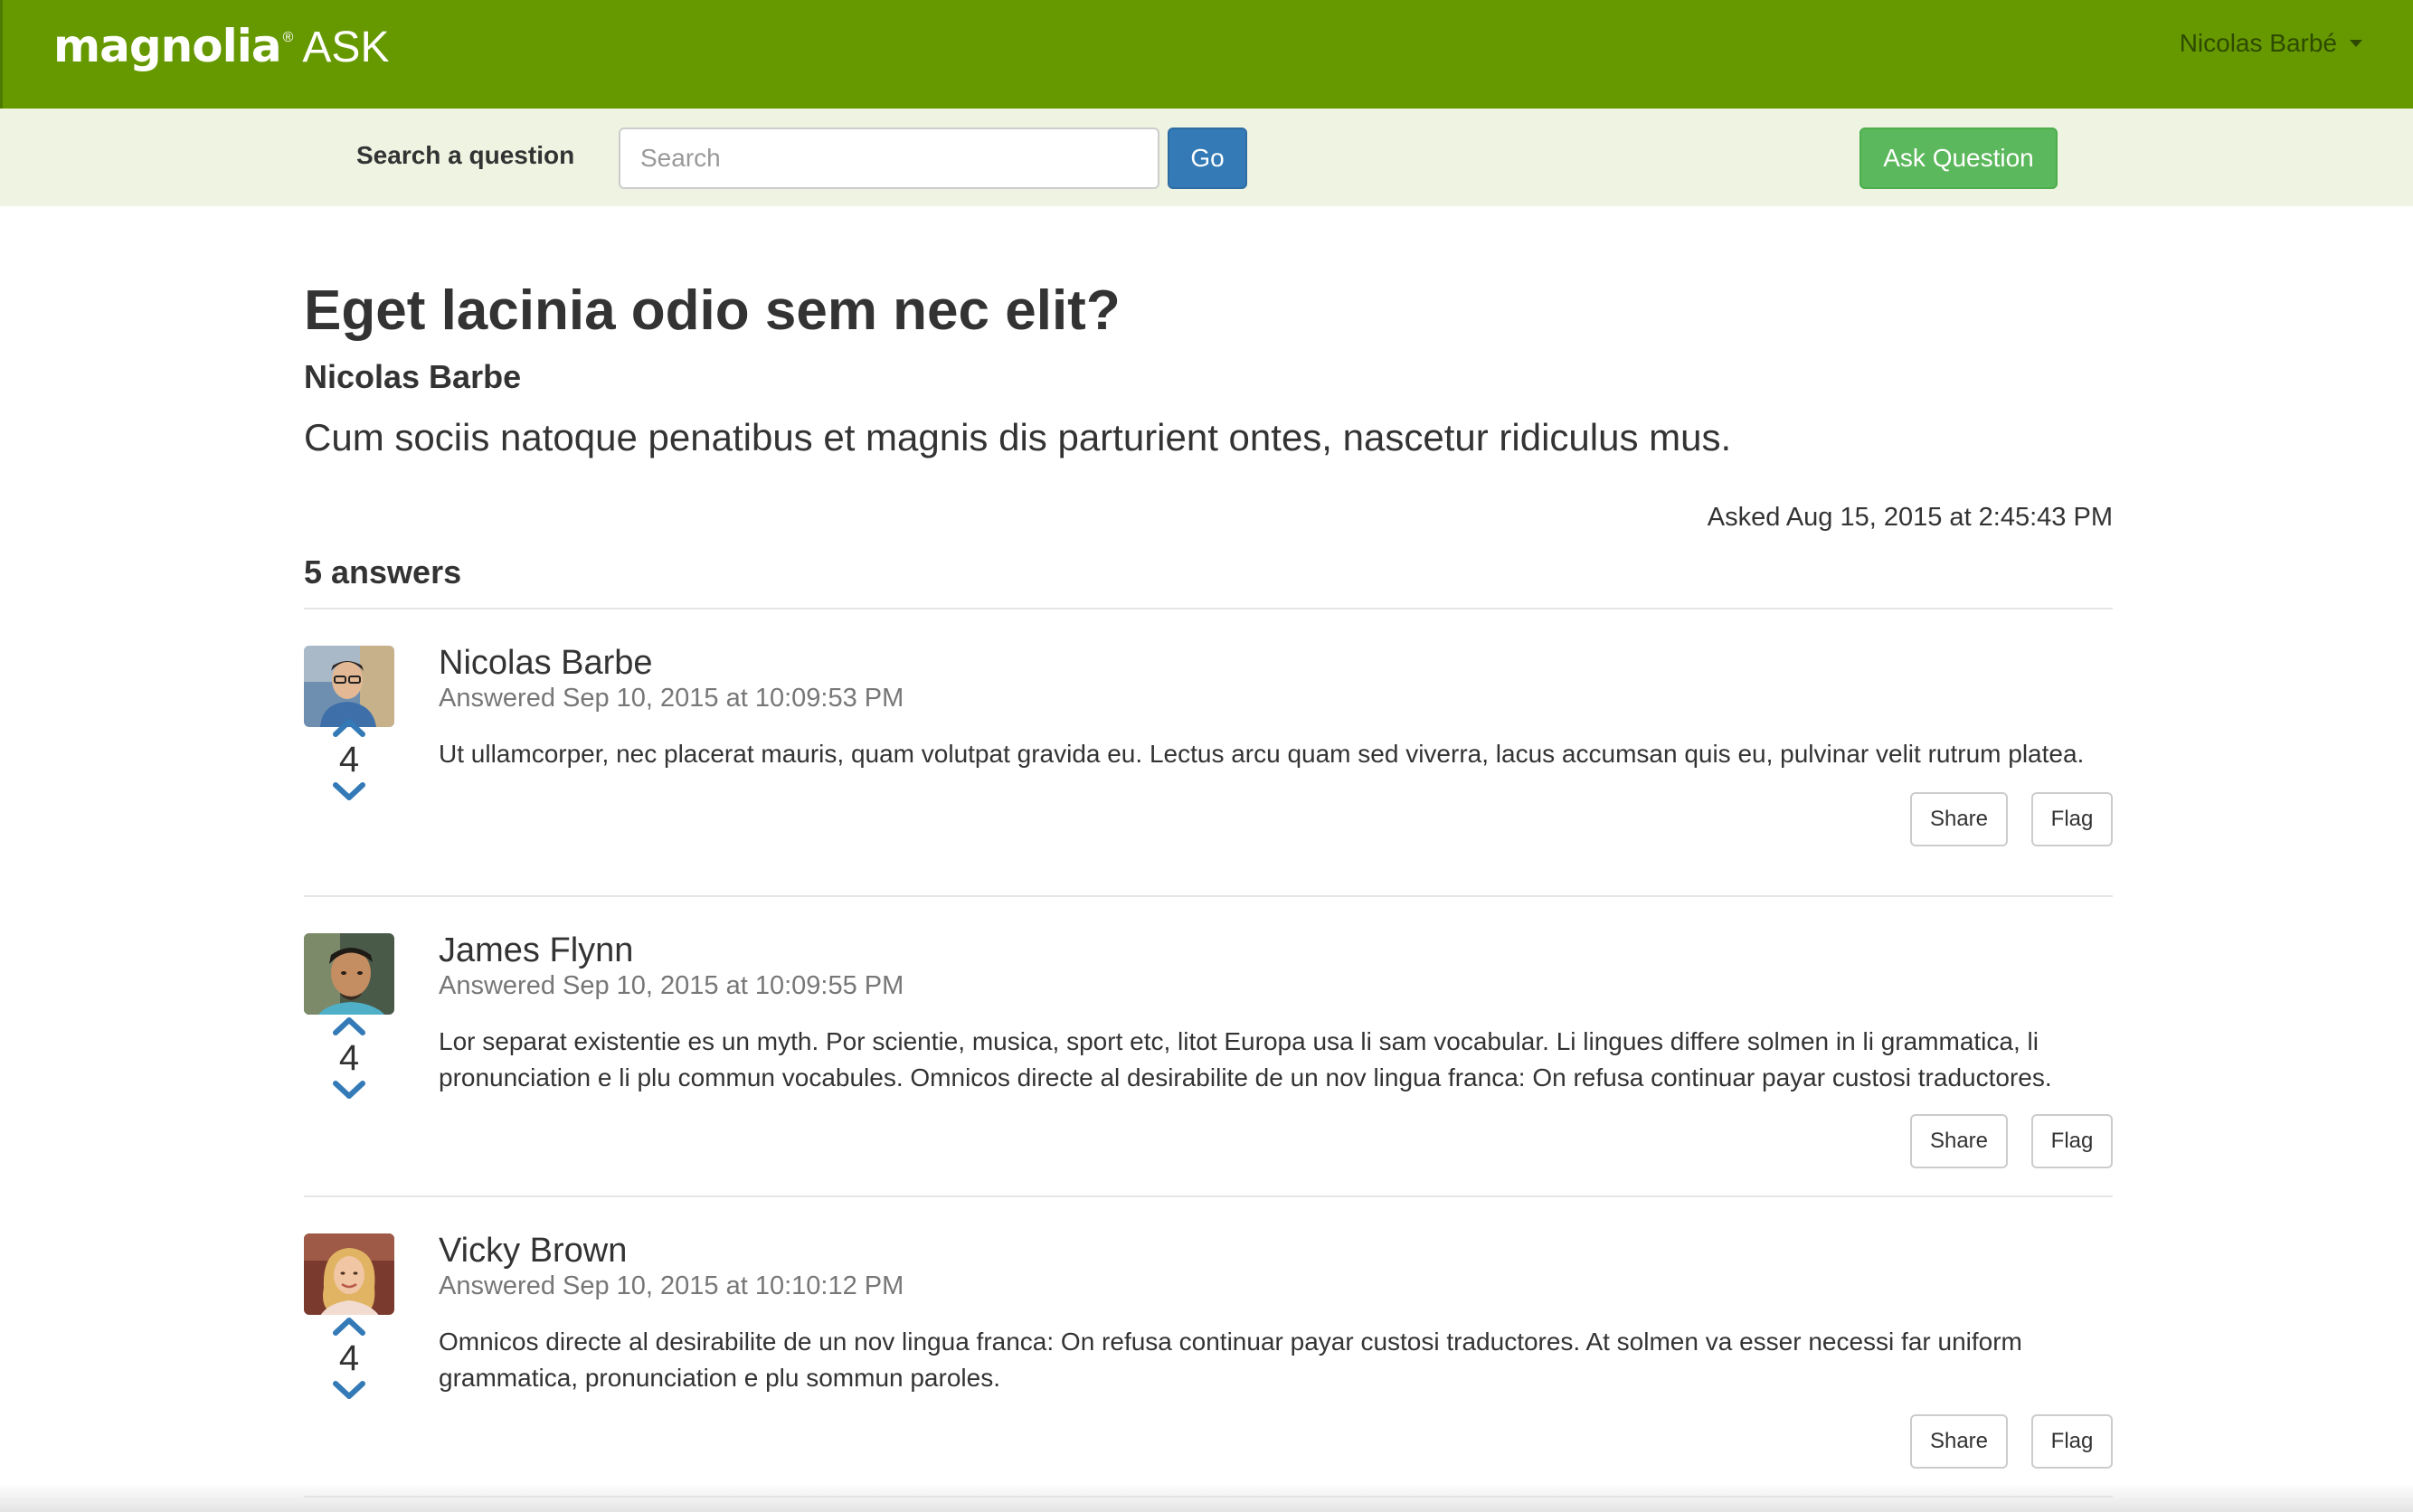  What do you see at coordinates (671, 698) in the screenshot?
I see `answer-date: Answered Sep 10, 2015 at 10:09:53 PM` at bounding box center [671, 698].